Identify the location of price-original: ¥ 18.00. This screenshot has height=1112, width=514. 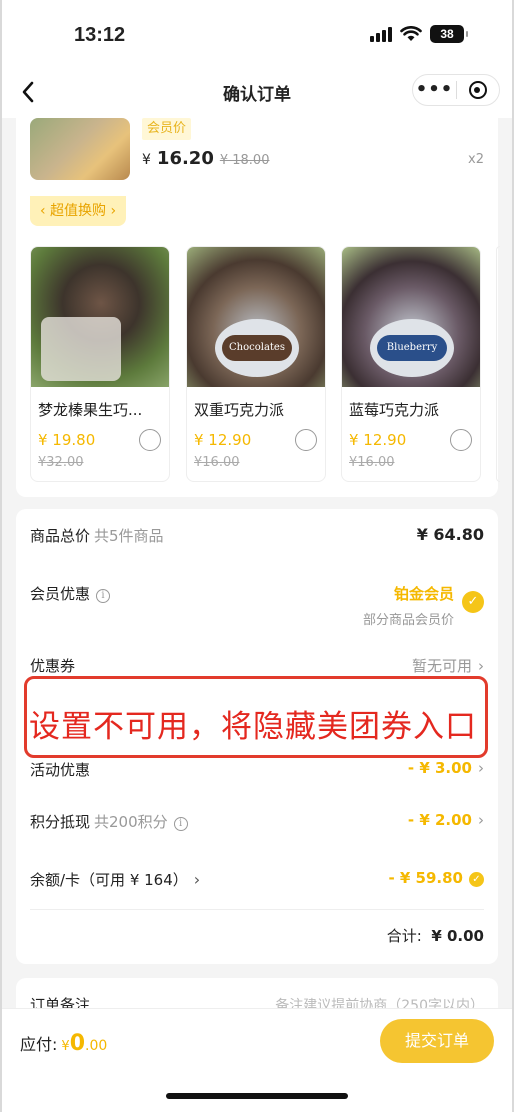
(244, 160).